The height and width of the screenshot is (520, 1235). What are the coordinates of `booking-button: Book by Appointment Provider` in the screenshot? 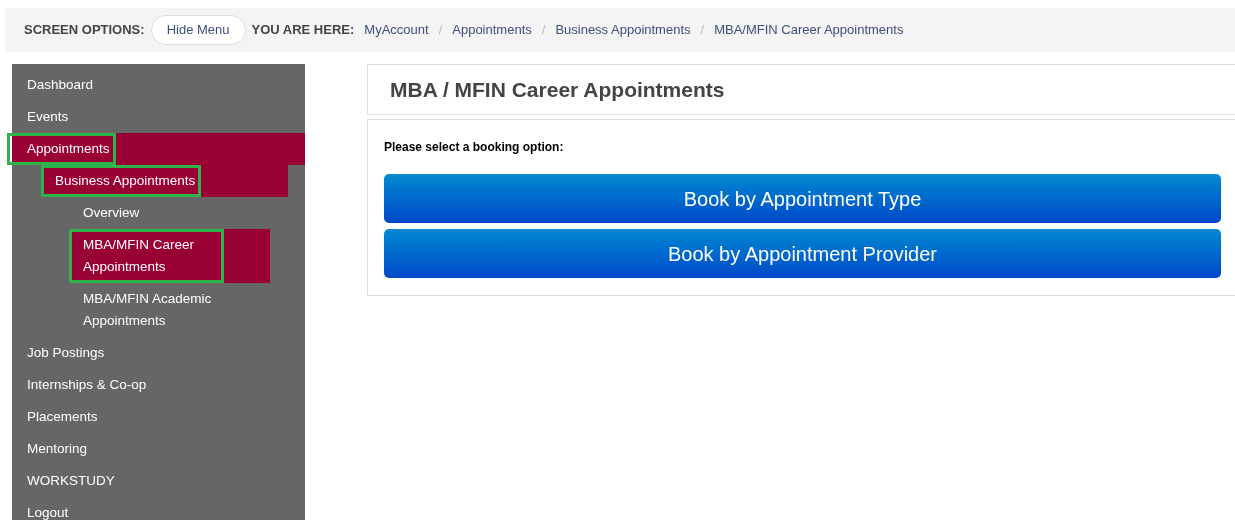 It's located at (802, 253).